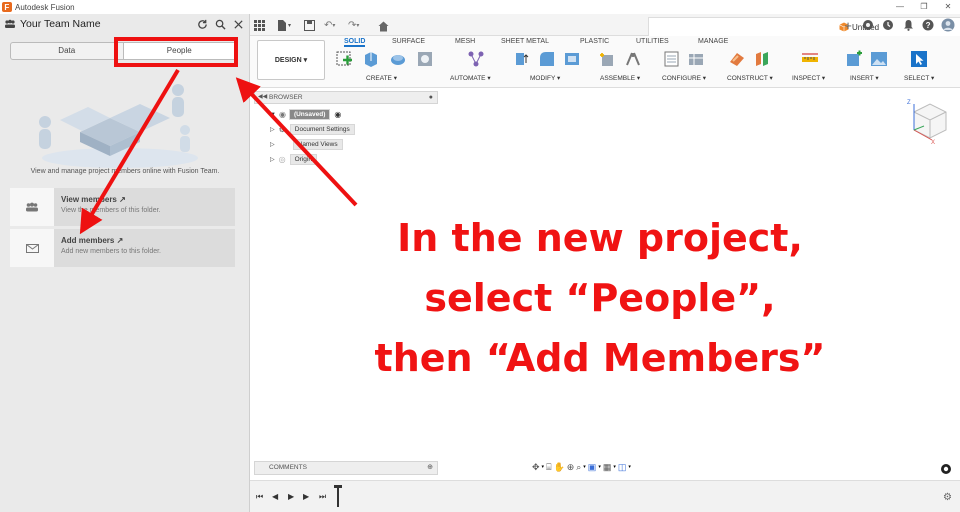  What do you see at coordinates (696, 59) in the screenshot?
I see `table-icon` at bounding box center [696, 59].